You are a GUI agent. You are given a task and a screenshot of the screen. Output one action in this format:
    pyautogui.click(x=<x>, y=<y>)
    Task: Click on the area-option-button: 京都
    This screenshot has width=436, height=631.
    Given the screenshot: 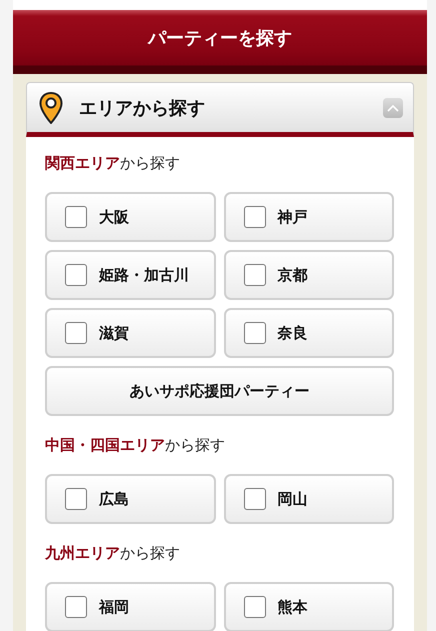 What is the action you would take?
    pyautogui.click(x=309, y=275)
    